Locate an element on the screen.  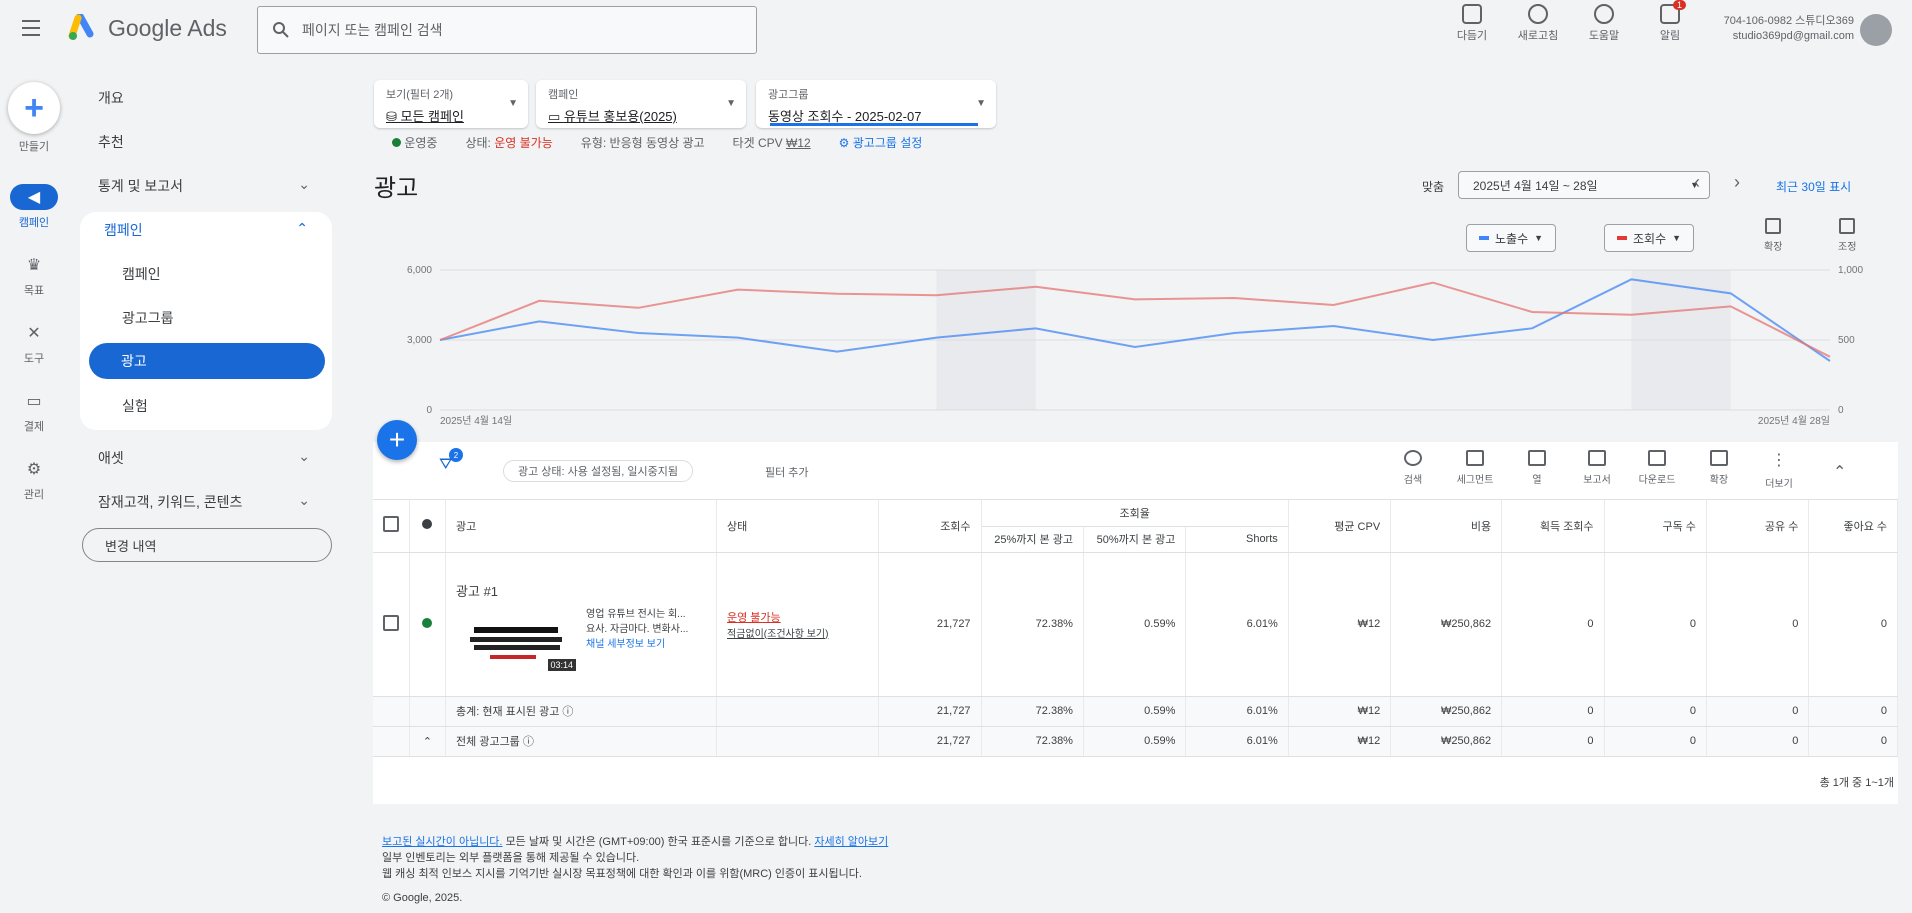
col-status: 상태 is located at coordinates (798, 526).